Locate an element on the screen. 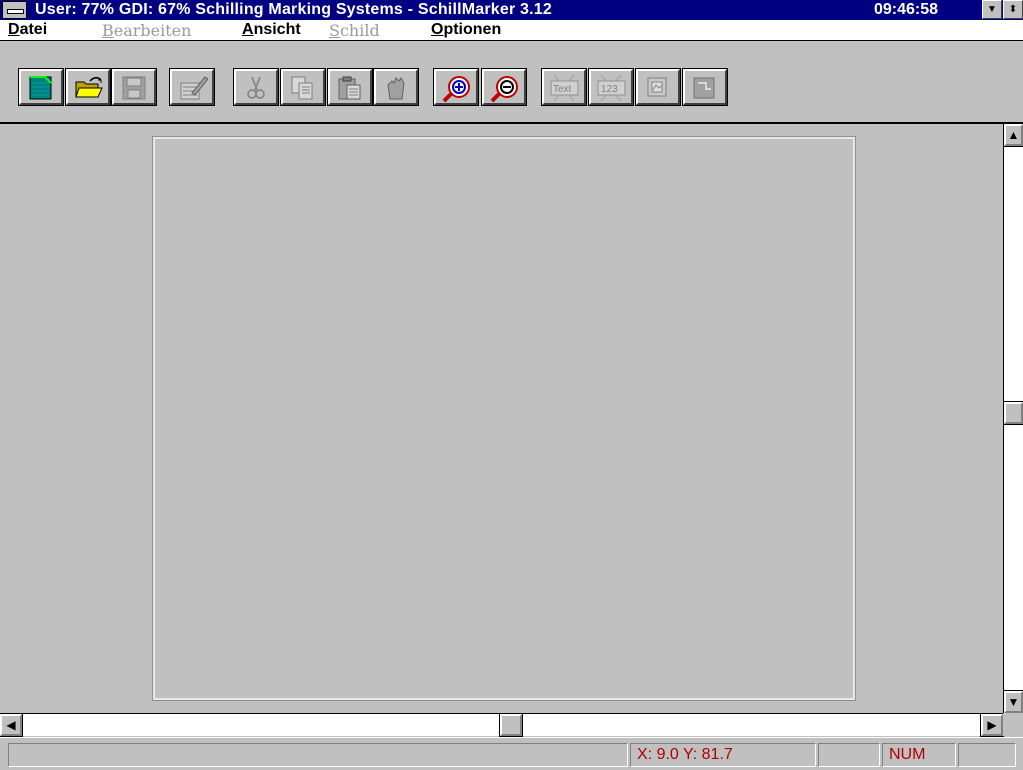  status-num-indicator: NUM is located at coordinates (919, 755).